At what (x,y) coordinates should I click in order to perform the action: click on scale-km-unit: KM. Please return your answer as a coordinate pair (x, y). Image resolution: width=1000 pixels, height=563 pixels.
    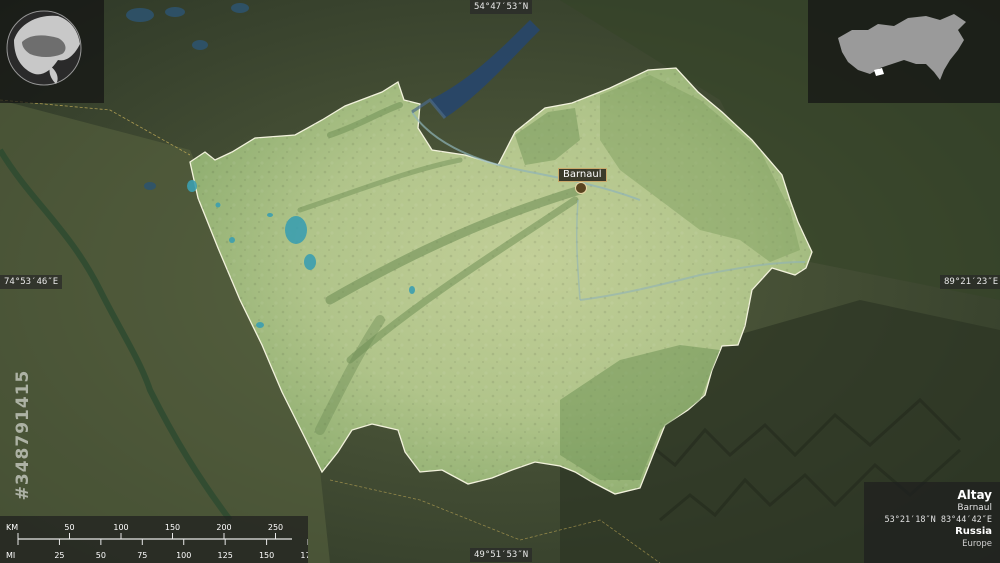
    Looking at the image, I should click on (12, 527).